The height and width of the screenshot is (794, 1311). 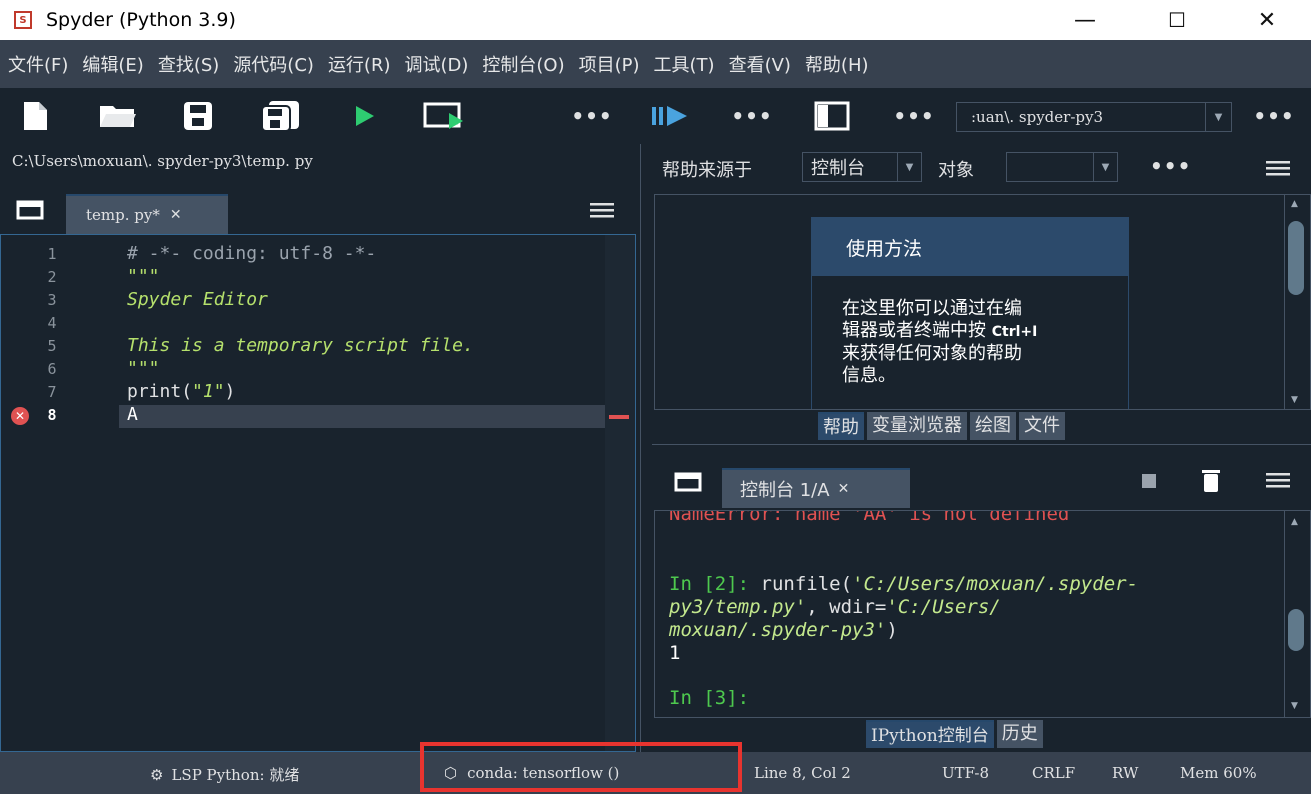 What do you see at coordinates (993, 426) in the screenshot?
I see `tab-plots: 绘图` at bounding box center [993, 426].